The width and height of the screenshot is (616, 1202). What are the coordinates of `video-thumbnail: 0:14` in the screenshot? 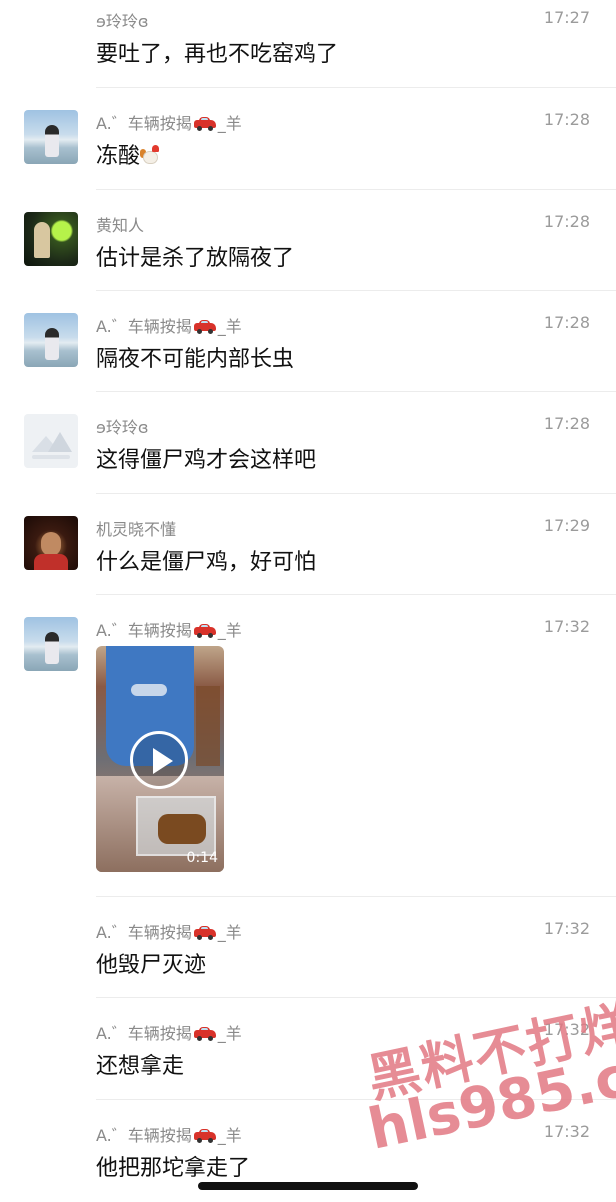 It's located at (160, 759).